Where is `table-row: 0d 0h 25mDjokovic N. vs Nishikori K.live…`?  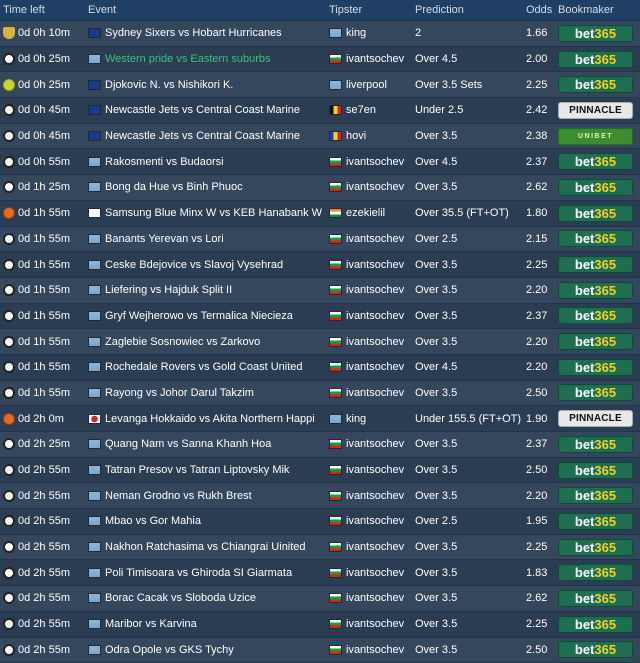
table-row: 0d 0h 25mDjokovic N. vs Nishikori K.live… is located at coordinates (320, 85).